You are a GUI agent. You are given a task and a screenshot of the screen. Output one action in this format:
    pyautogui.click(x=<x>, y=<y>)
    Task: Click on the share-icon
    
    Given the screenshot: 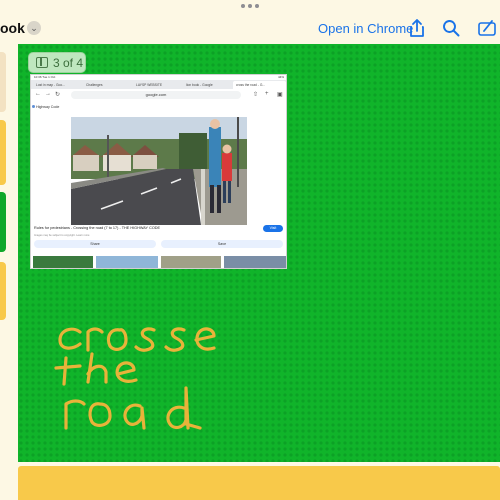 What is the action you would take?
    pyautogui.click(x=417, y=28)
    